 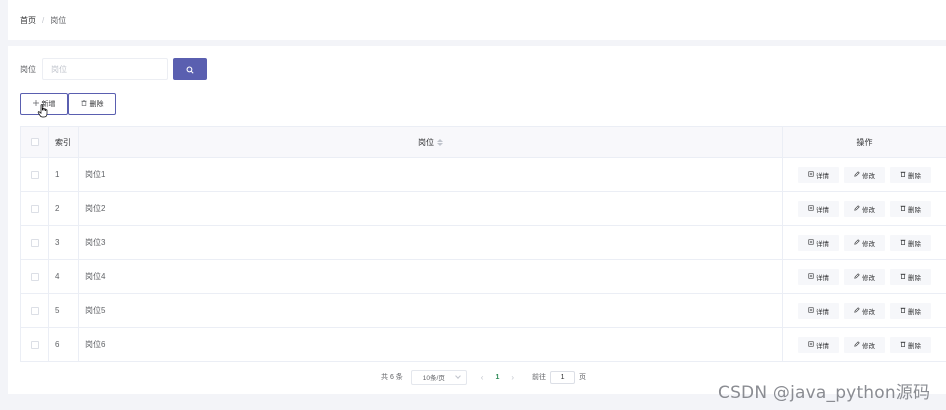 What do you see at coordinates (563, 377) in the screenshot?
I see `goto-page-input` at bounding box center [563, 377].